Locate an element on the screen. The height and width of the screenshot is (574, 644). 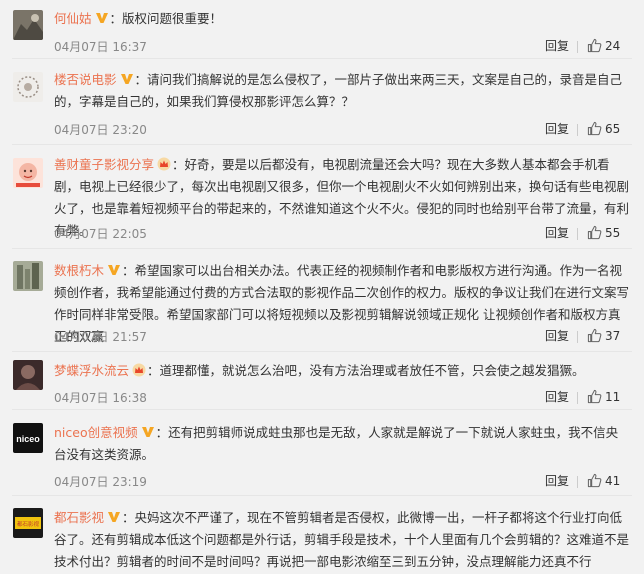
comment-text: 道理都懂，就说怎么治吧，没有方法治理或者放任不管，只会使之越发猖獗。 is located at coordinates (372, 370).